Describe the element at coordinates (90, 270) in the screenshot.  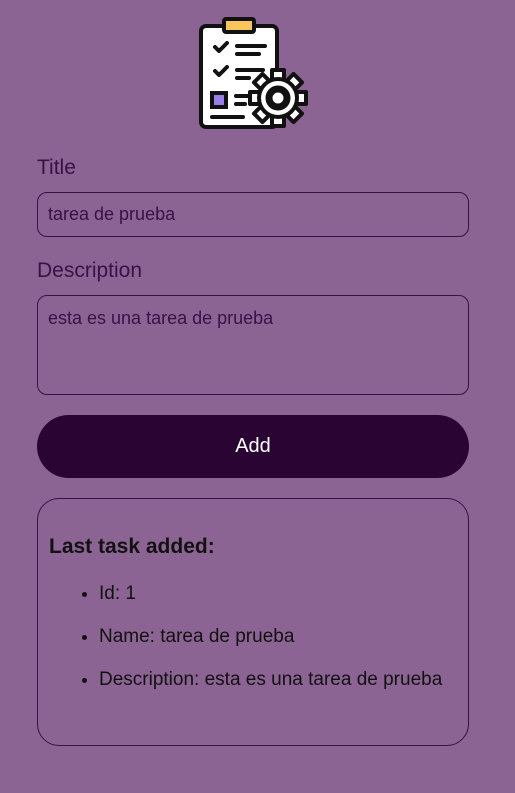
I see `description-label: Description` at that location.